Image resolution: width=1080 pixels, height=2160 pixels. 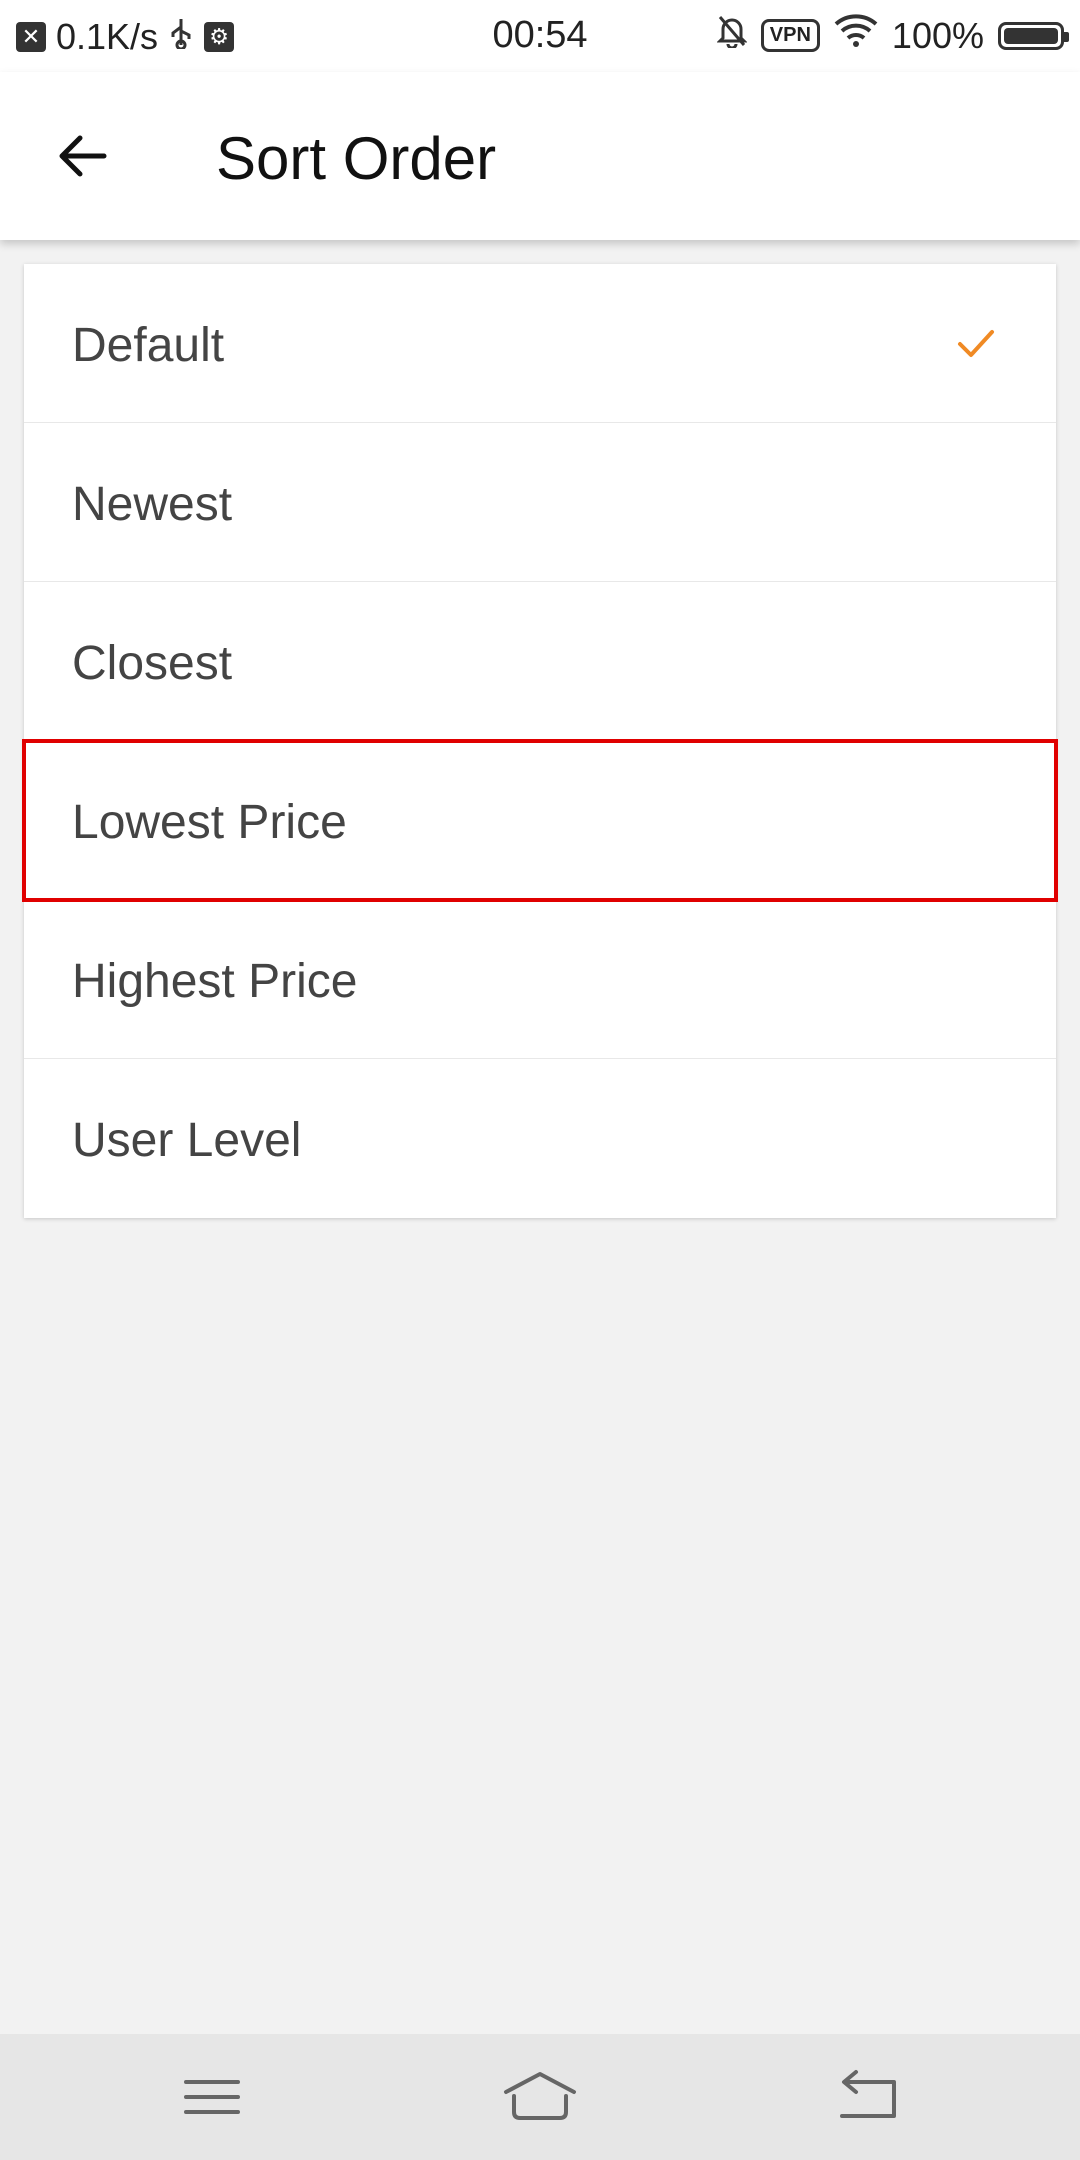 I want to click on sort-option-label: Lowest Price, so click(x=209, y=822).